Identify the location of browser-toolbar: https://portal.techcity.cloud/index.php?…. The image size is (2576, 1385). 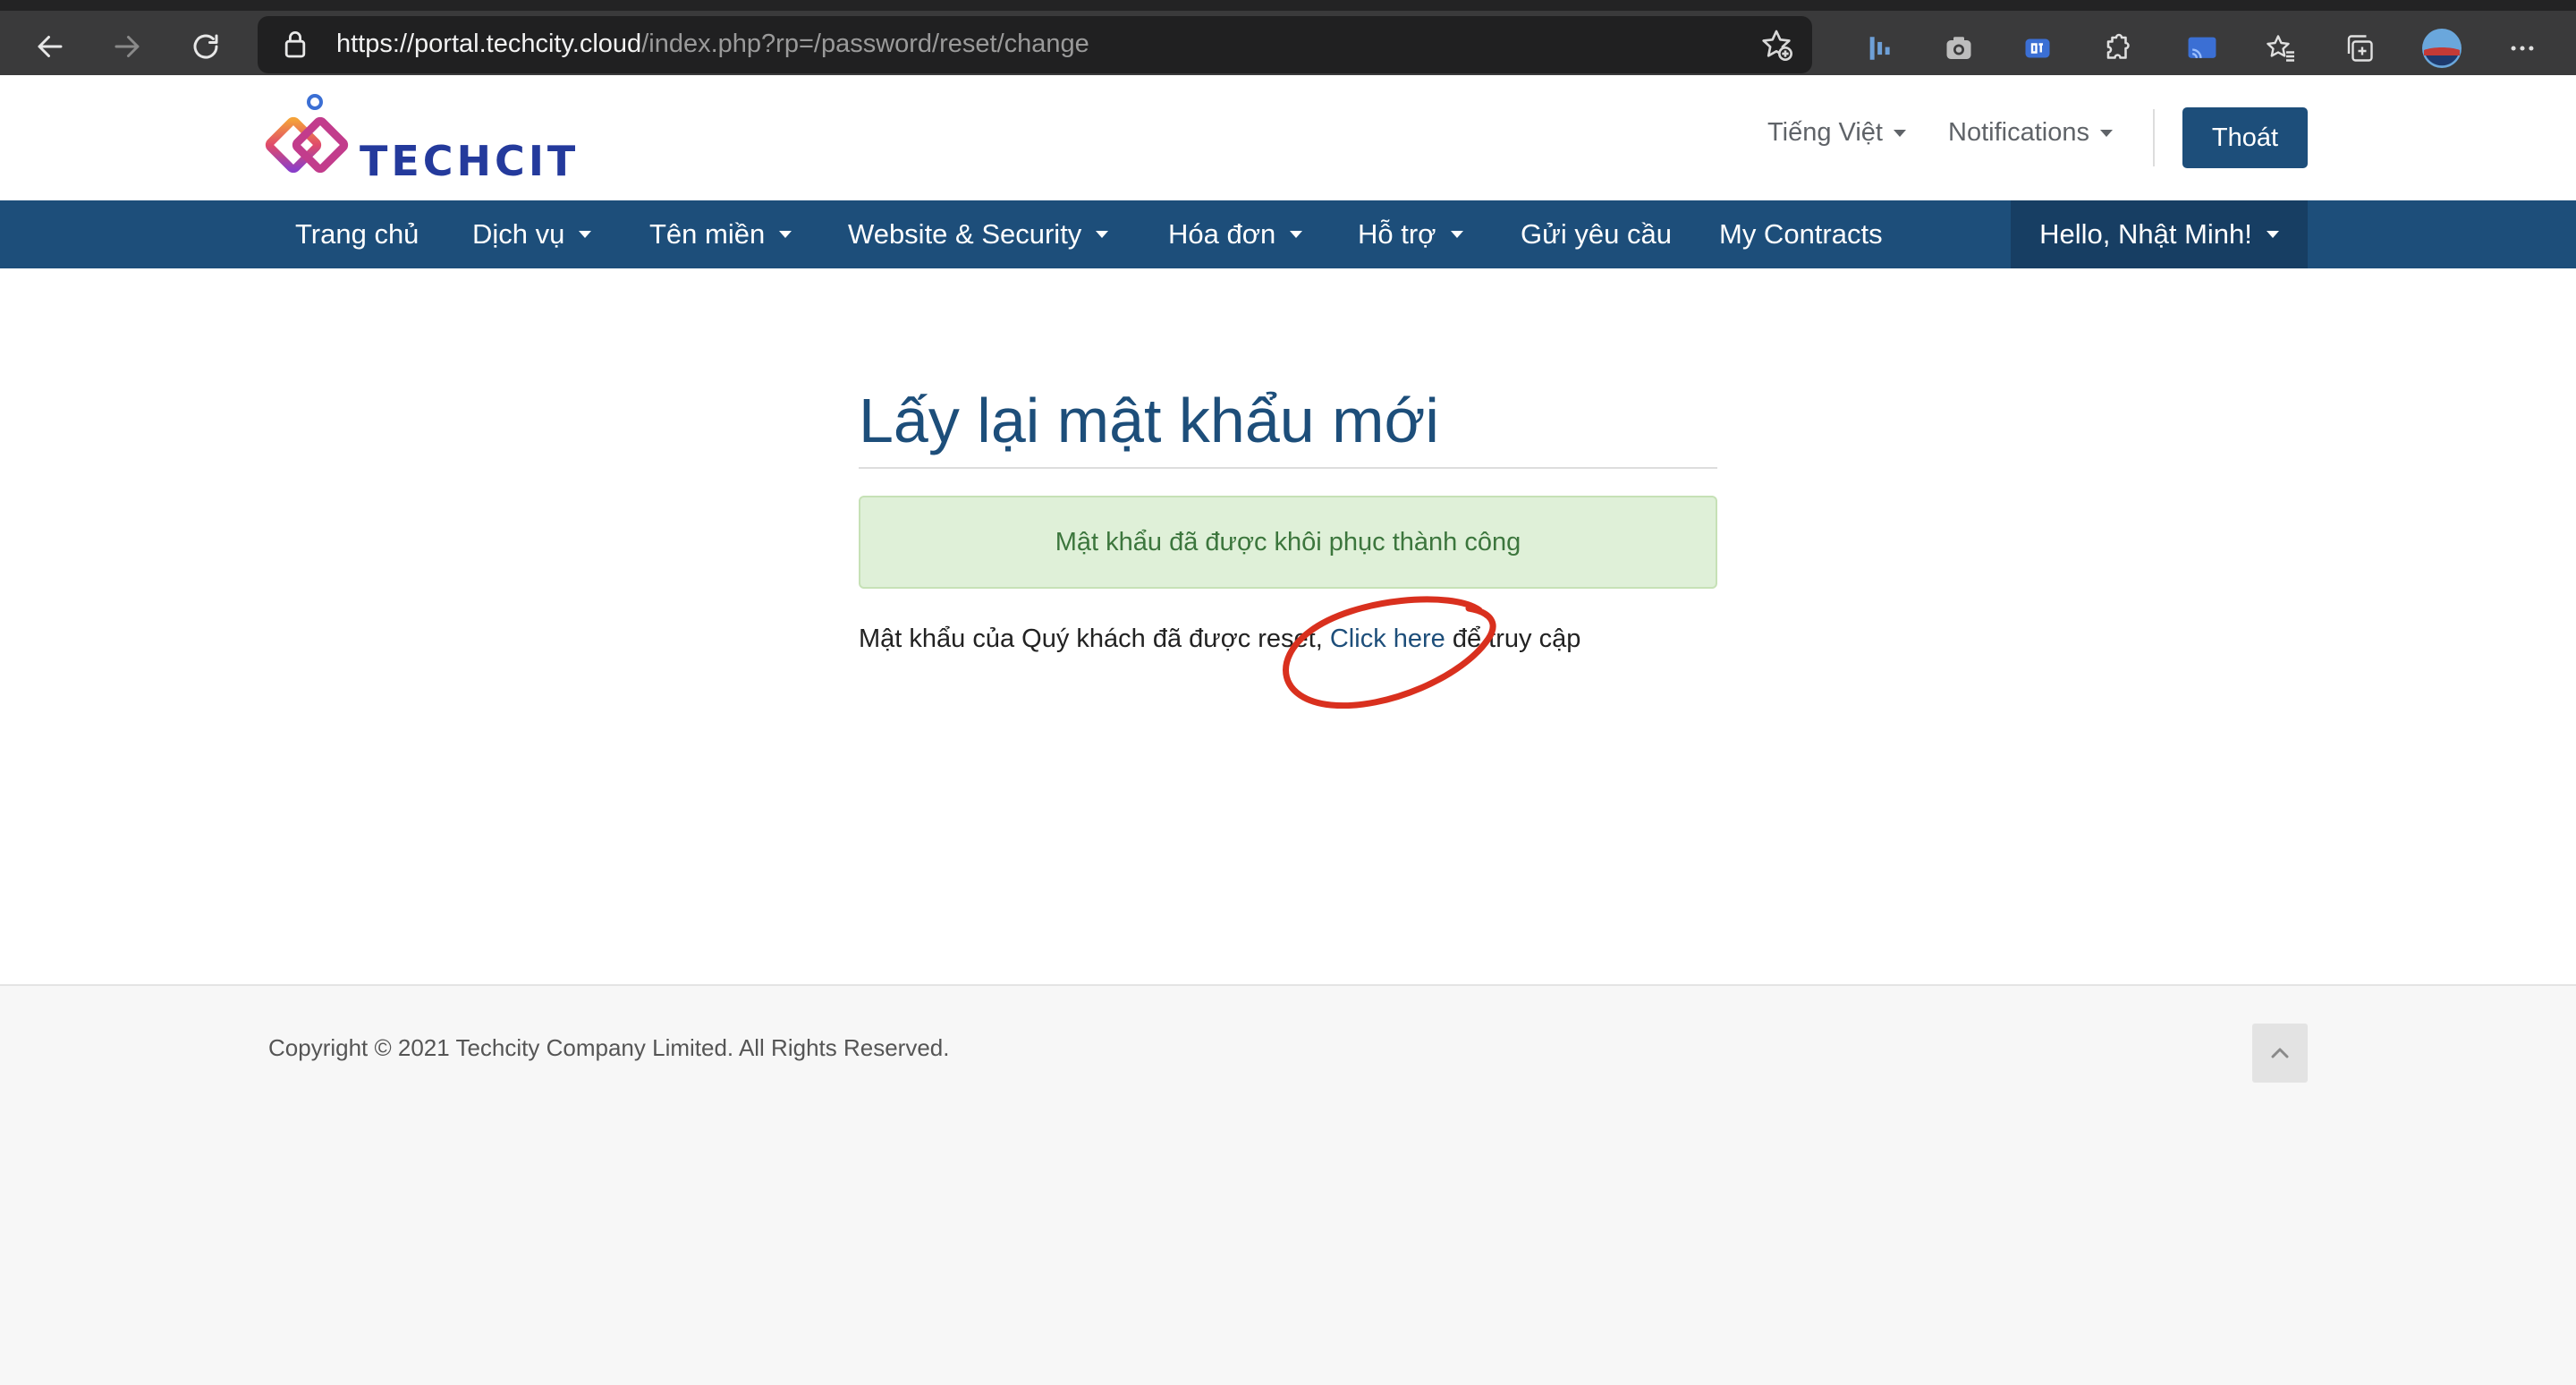
(1288, 37).